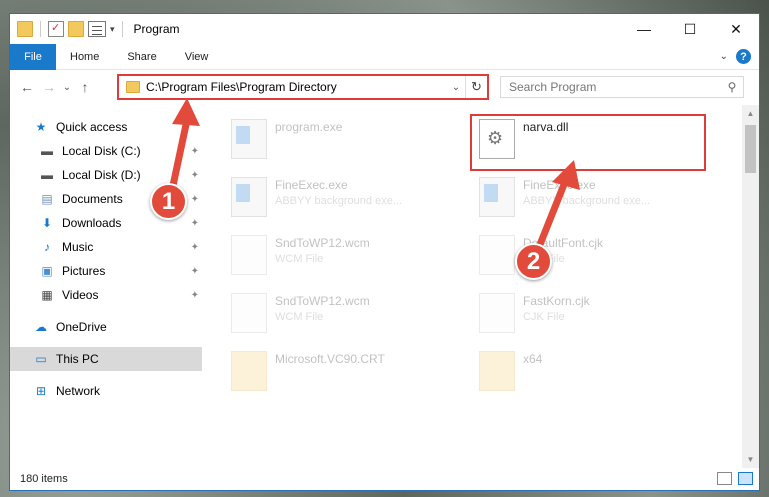 The image size is (769, 497). Describe the element at coordinates (743, 56) in the screenshot. I see `help-icon: ?` at that location.